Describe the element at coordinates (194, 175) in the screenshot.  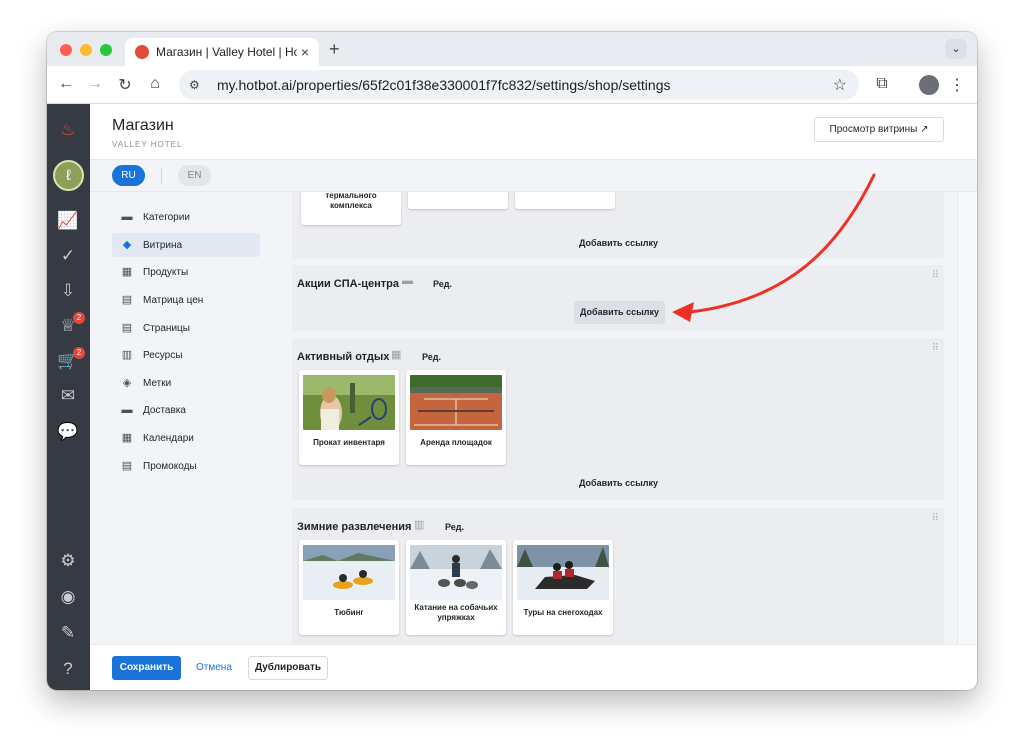
I see `lang-en-button: EN` at that location.